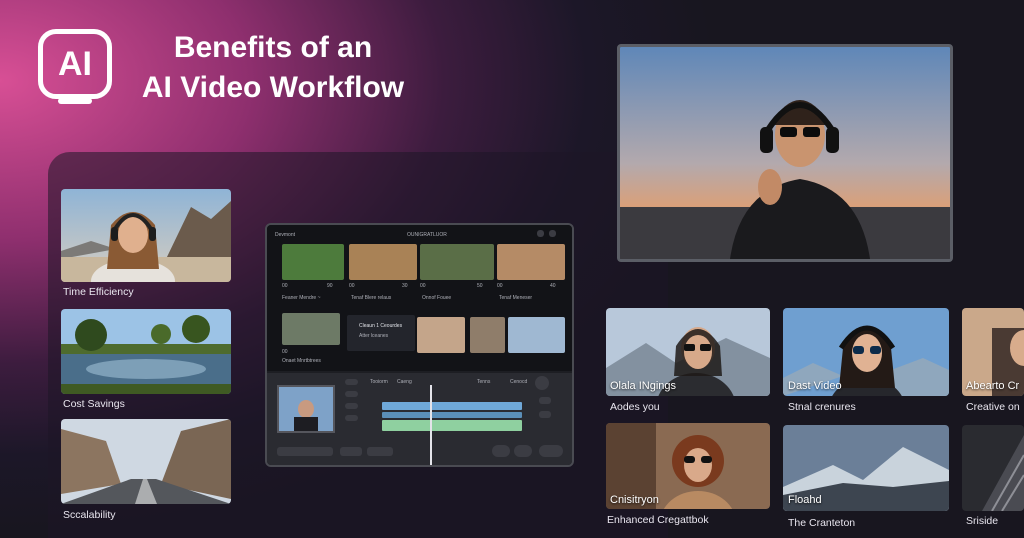  I want to click on clip-detail-subtitle: Atter lceanes, so click(374, 336).